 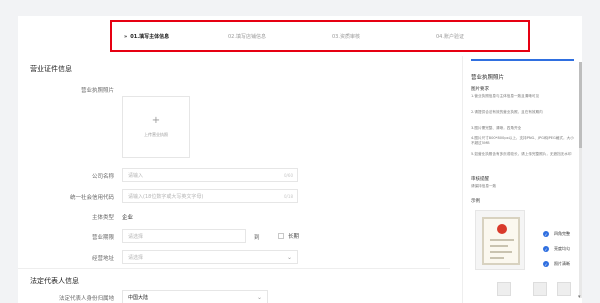 What do you see at coordinates (54, 281) in the screenshot?
I see `section-title-legal: 法定代表人信息` at bounding box center [54, 281].